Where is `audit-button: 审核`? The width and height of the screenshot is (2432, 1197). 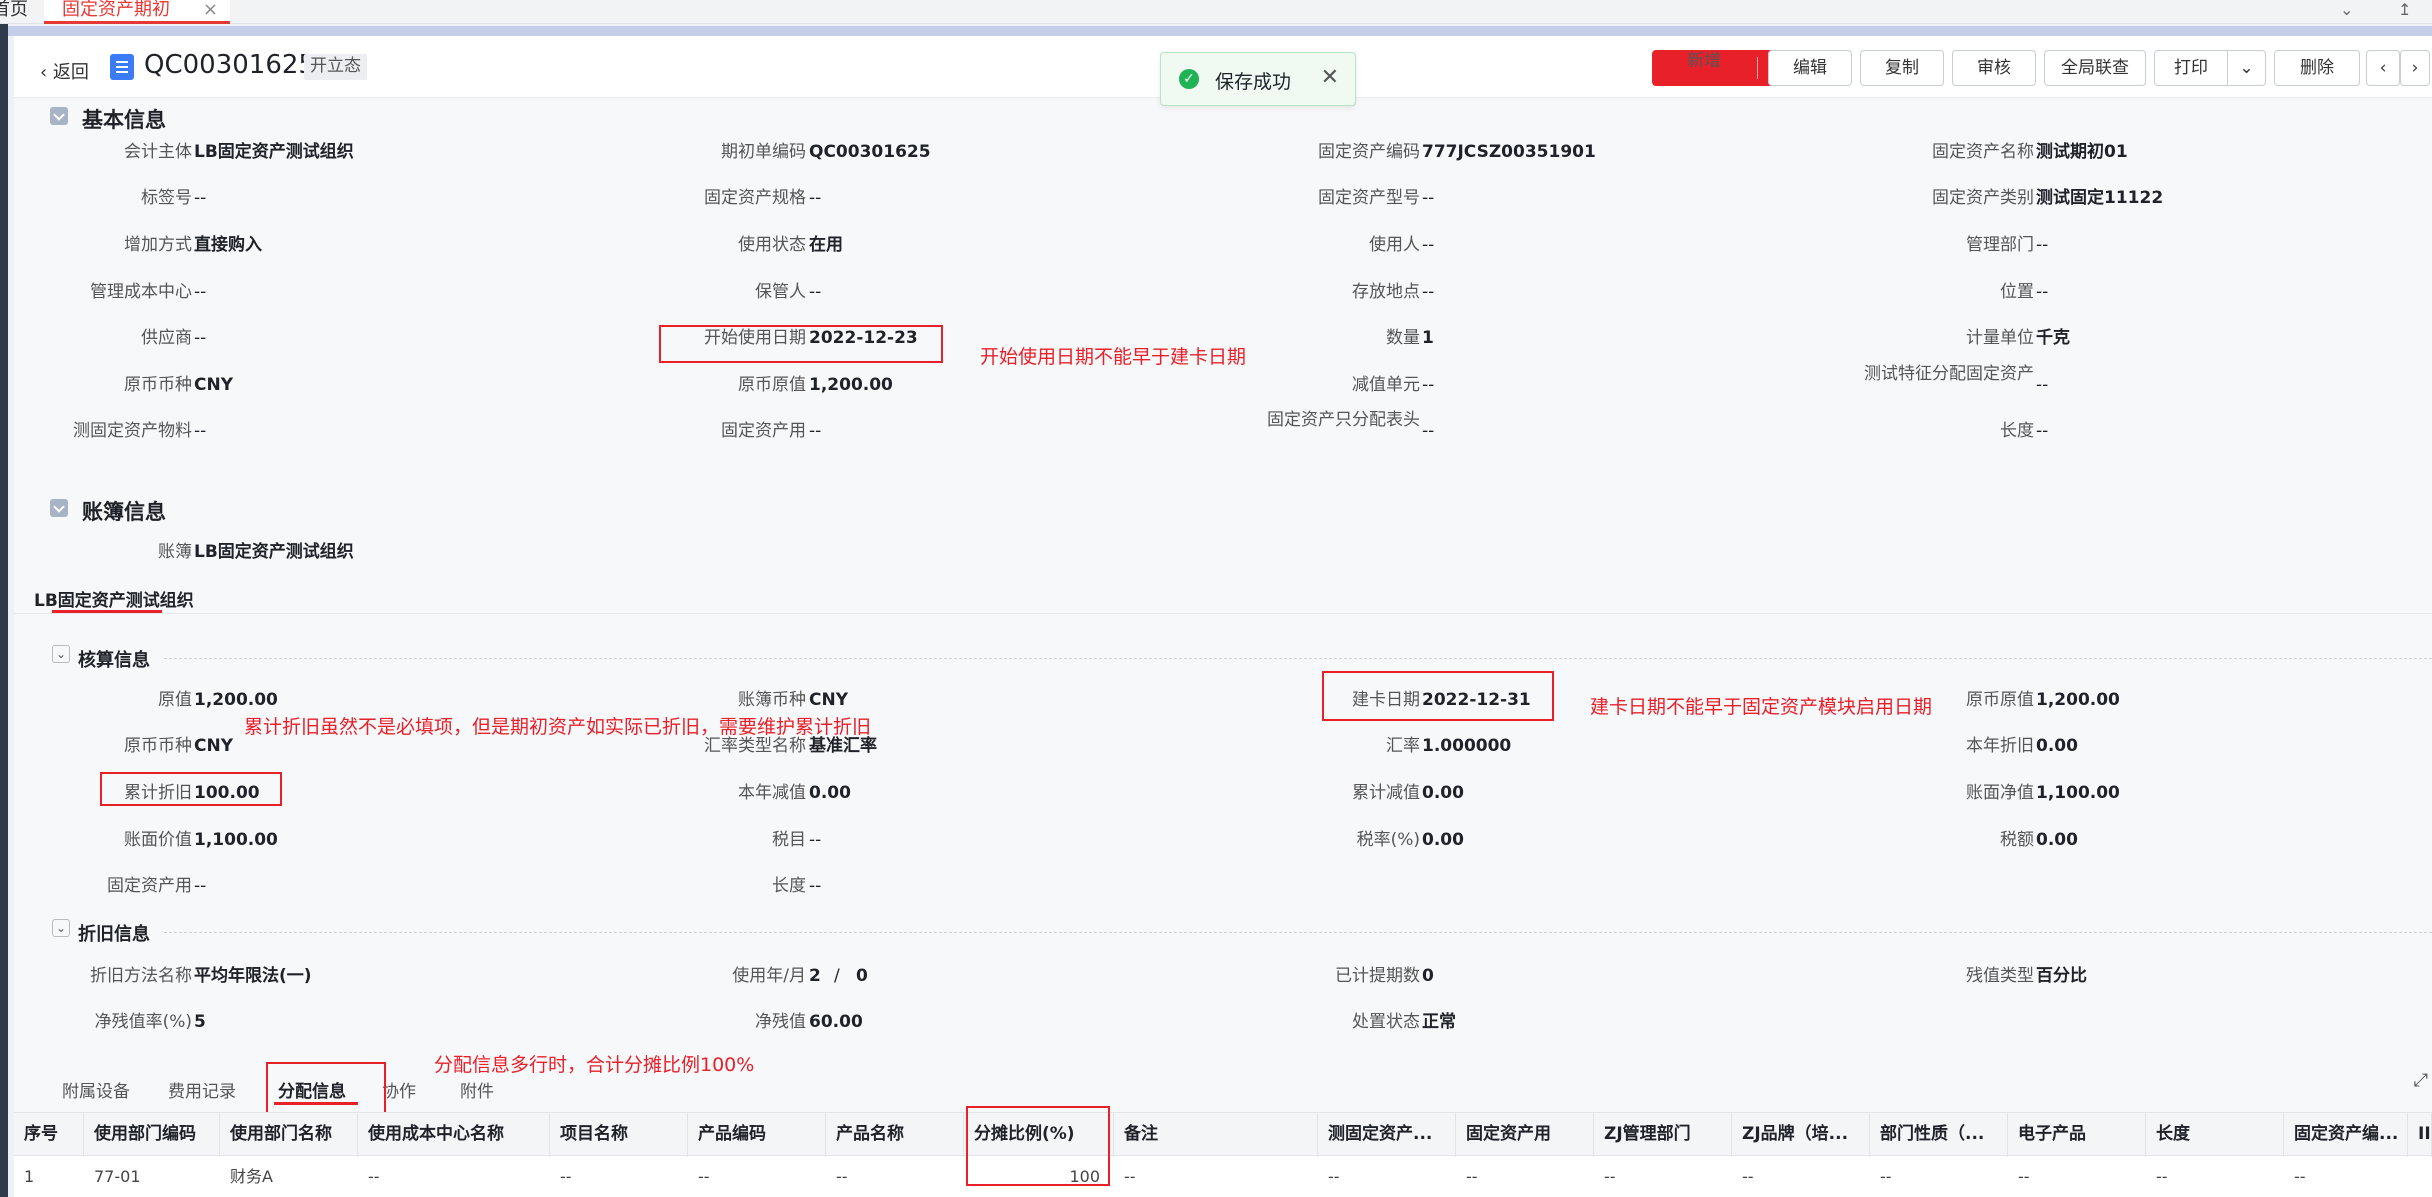
audit-button: 审核 is located at coordinates (1994, 68).